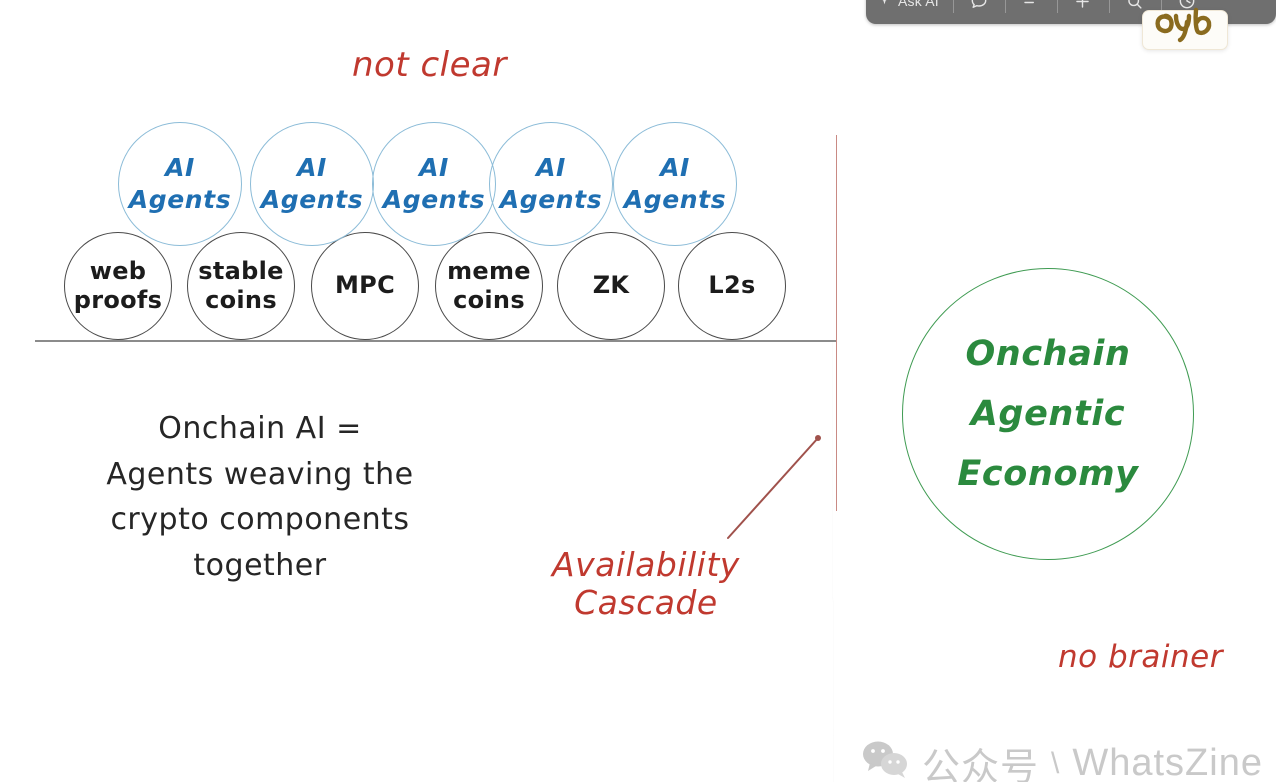 This screenshot has height=782, width=1276. Describe the element at coordinates (884, 4) in the screenshot. I see `sparkle-icon` at that location.